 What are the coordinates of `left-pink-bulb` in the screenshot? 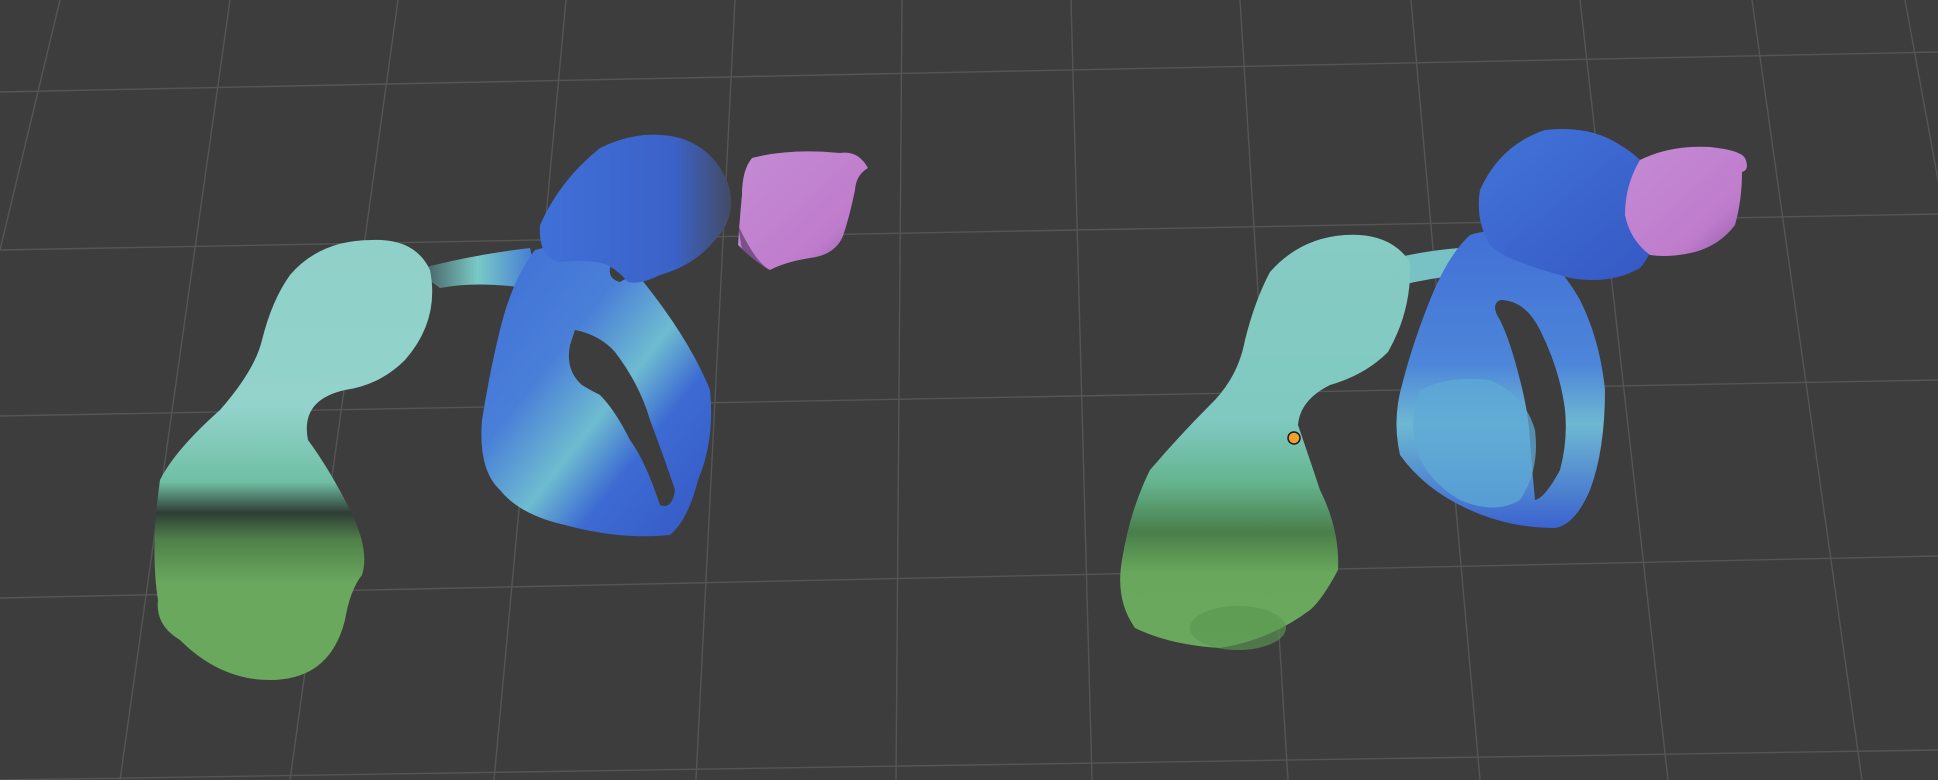 It's located at (803, 210).